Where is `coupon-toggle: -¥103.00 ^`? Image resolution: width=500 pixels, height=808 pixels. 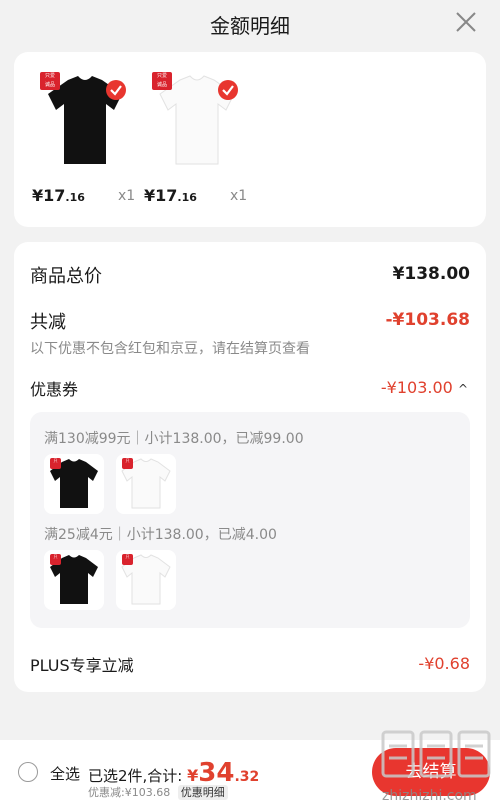
coupon-toggle: -¥103.00 ^ is located at coordinates (424, 387).